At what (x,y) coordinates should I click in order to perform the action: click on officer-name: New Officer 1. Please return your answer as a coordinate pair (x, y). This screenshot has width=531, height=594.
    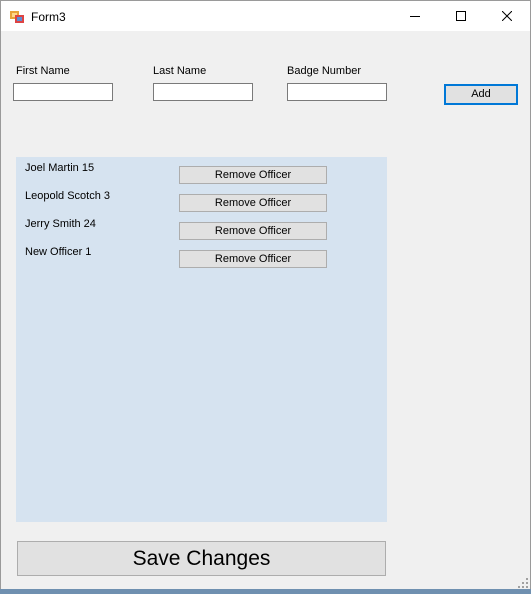
    Looking at the image, I should click on (58, 252).